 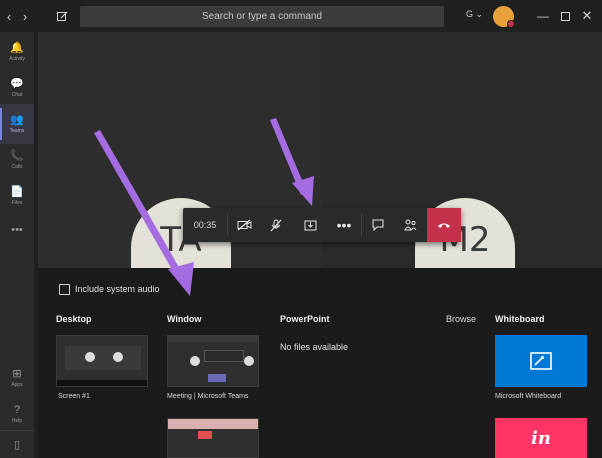 I want to click on account-switcher: G ⌄, so click(x=474, y=14).